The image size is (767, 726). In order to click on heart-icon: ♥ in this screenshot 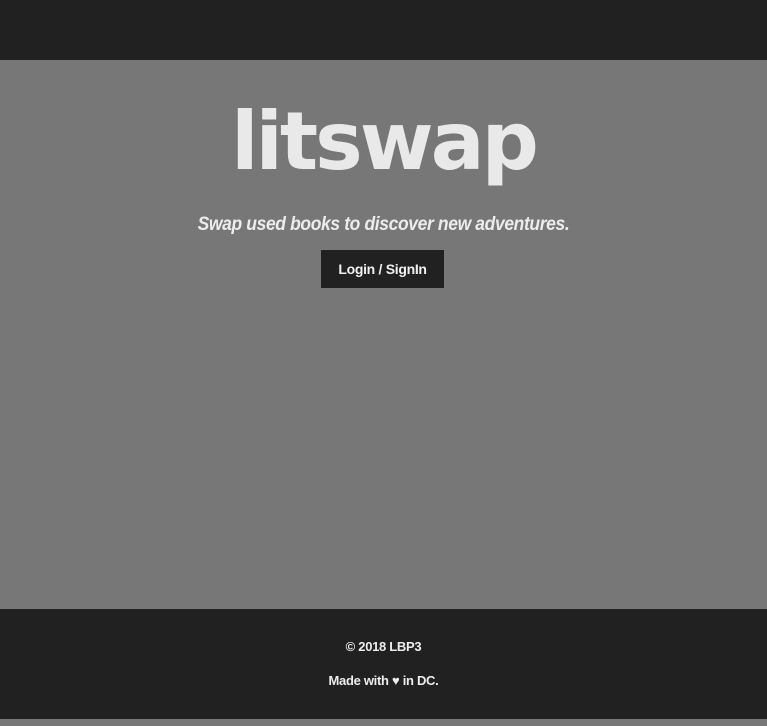, I will do `click(395, 680)`.